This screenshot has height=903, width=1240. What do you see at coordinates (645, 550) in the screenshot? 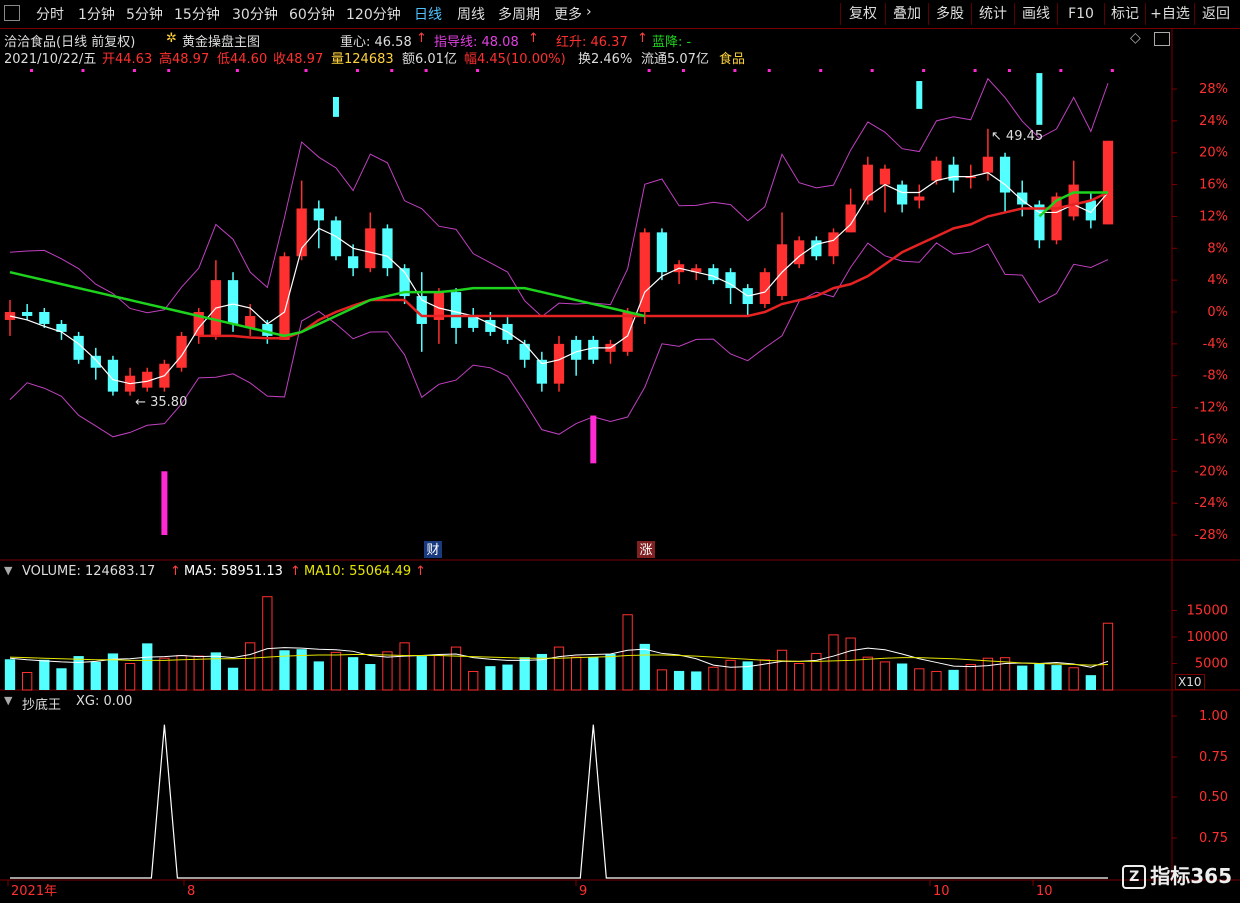
I see `zhang-badge: 涨` at bounding box center [645, 550].